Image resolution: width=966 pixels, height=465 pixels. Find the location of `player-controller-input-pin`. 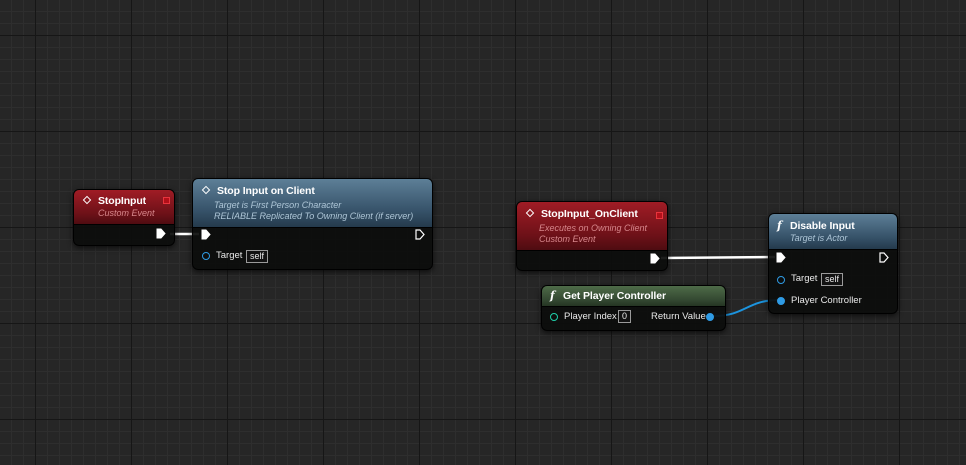

player-controller-input-pin is located at coordinates (781, 301).